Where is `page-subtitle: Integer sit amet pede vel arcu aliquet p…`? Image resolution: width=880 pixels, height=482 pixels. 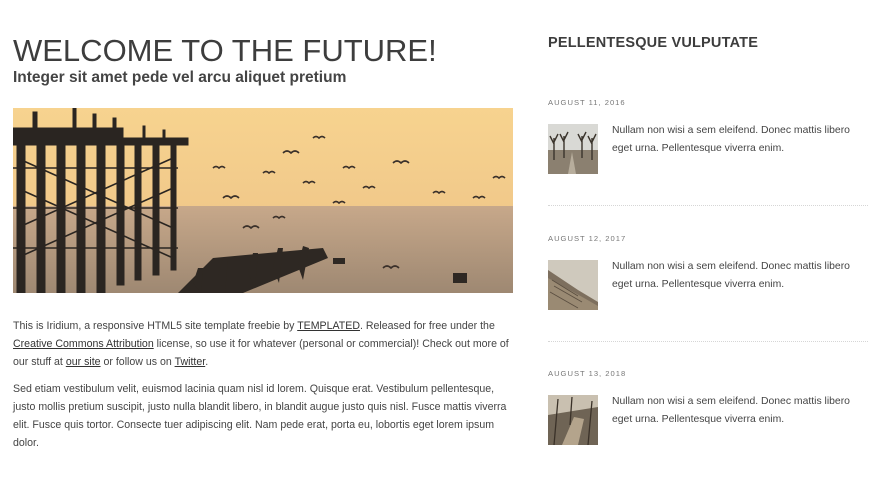 page-subtitle: Integer sit amet pede vel arcu aliquet p… is located at coordinates (180, 77).